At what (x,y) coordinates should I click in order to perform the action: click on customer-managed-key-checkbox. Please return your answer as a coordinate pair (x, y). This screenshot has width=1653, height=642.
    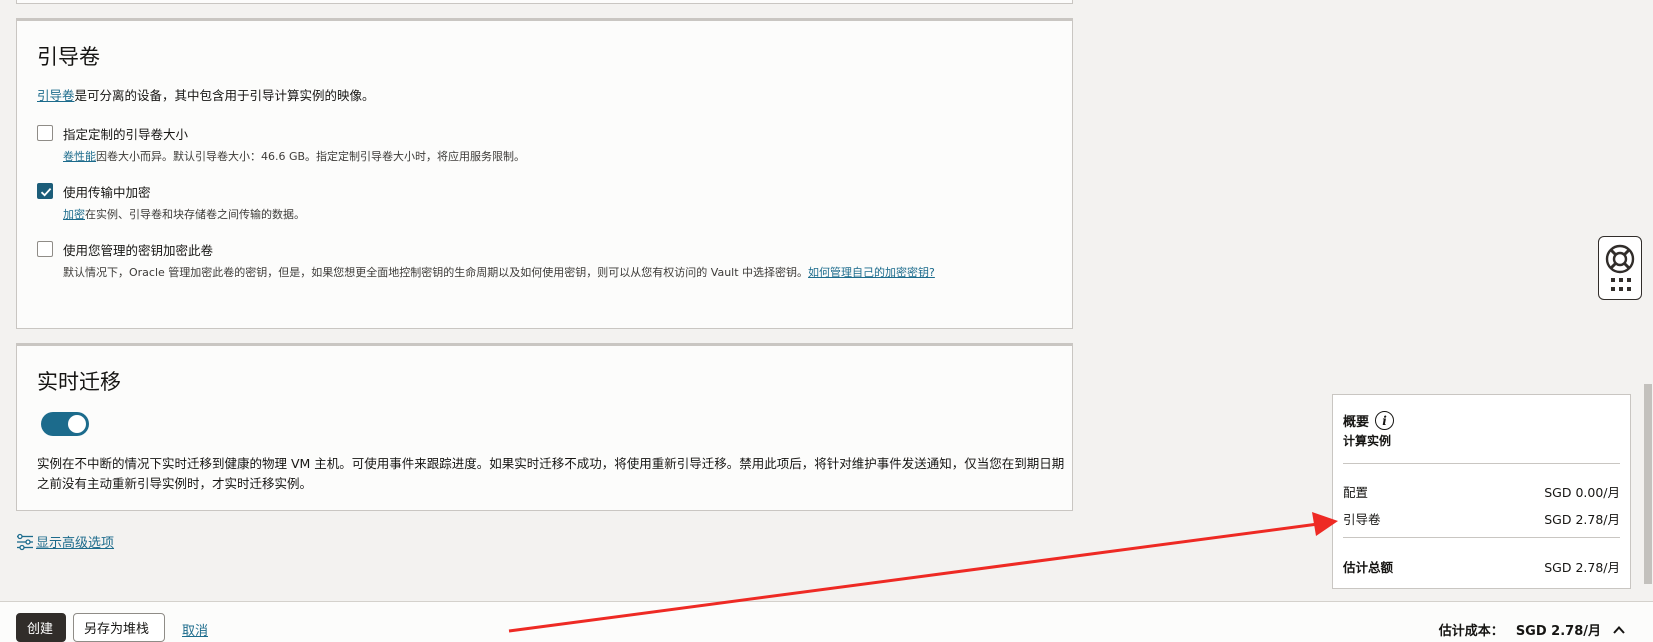
    Looking at the image, I should click on (45, 249).